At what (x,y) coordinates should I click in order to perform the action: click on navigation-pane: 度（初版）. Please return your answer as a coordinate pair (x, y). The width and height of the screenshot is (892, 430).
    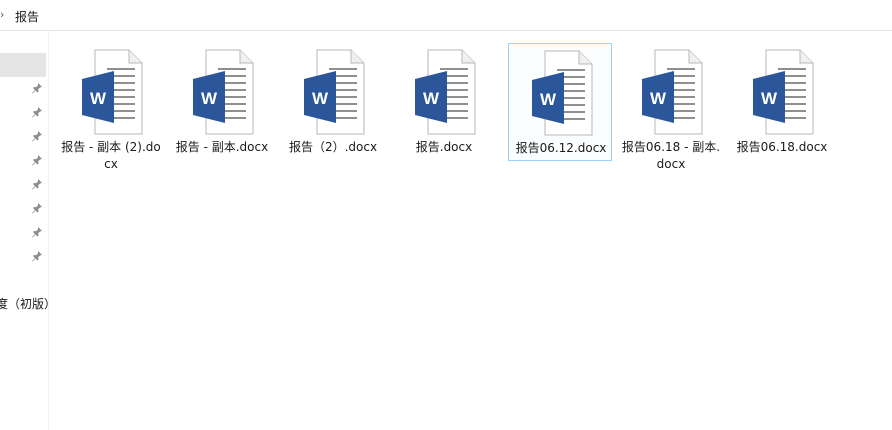
    Looking at the image, I should click on (24, 230).